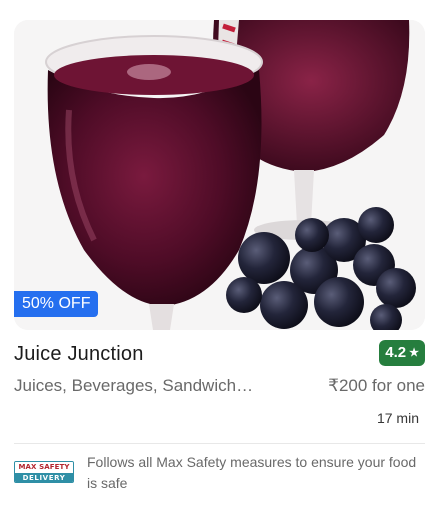 Image resolution: width=439 pixels, height=509 pixels. What do you see at coordinates (414, 353) in the screenshot?
I see `star-icon: ★` at bounding box center [414, 353].